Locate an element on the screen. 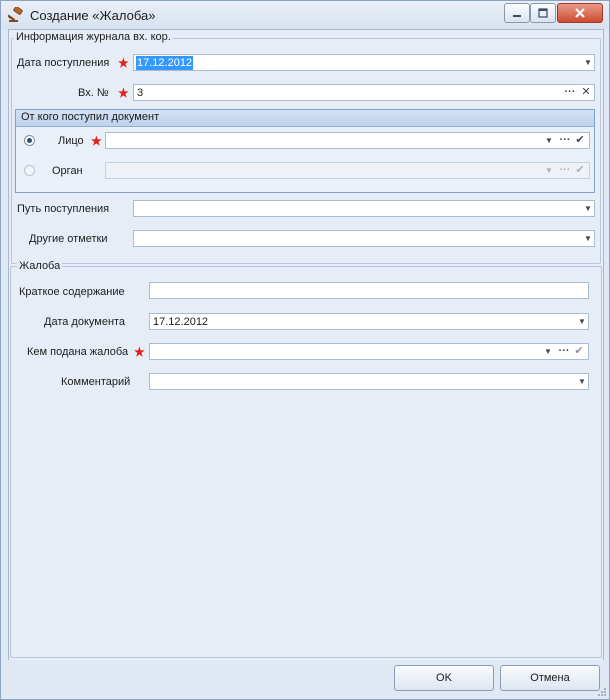 Image resolution: width=610 pixels, height=700 pixels. minimize-icon is located at coordinates (517, 16).